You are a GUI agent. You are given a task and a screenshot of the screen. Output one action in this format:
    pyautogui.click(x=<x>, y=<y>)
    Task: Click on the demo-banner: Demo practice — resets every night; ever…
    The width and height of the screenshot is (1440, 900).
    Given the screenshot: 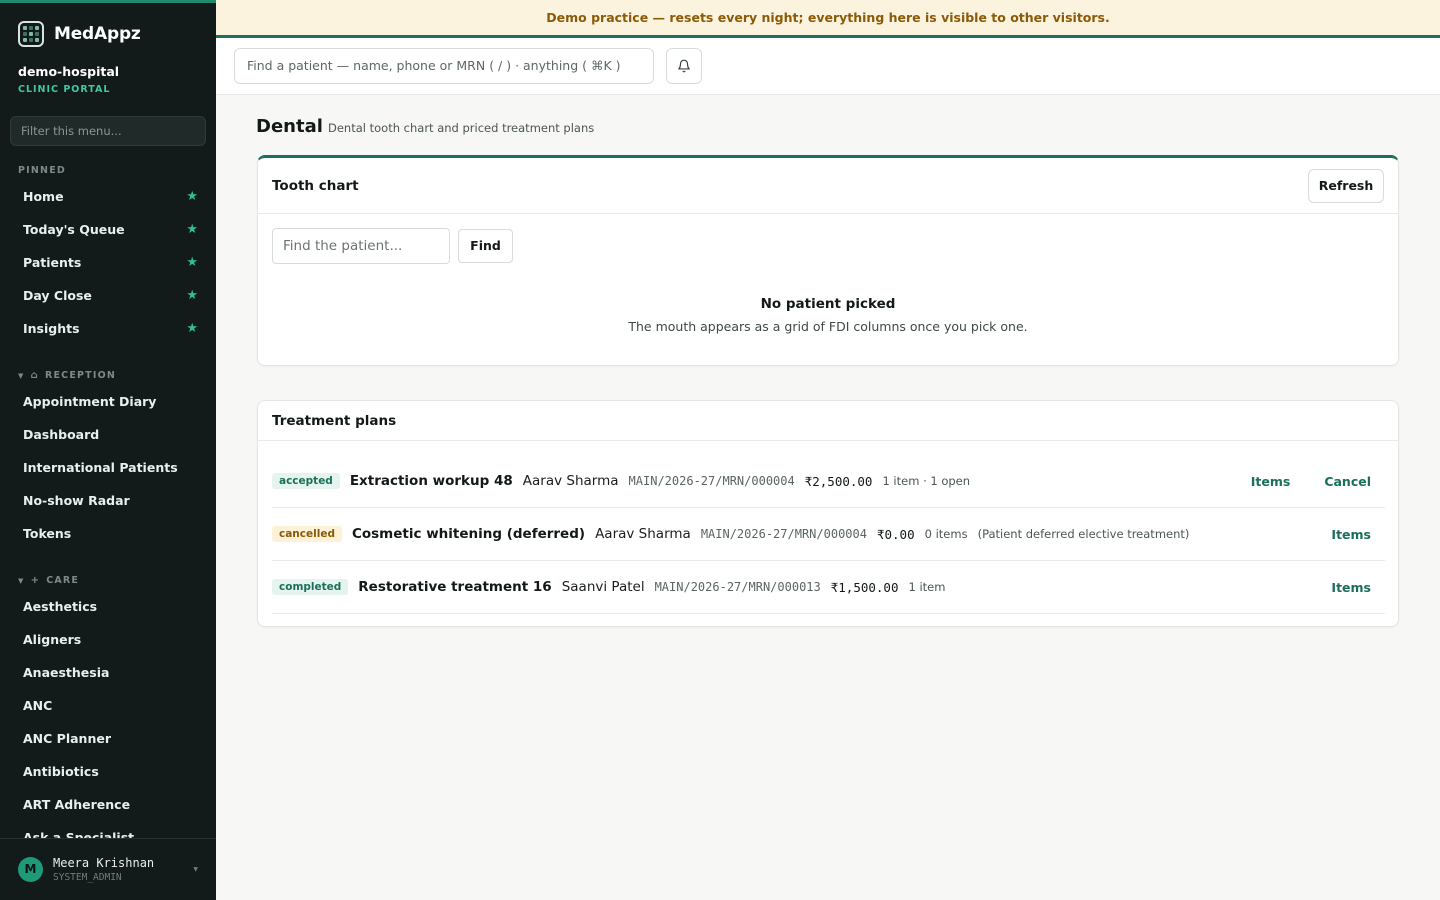 What is the action you would take?
    pyautogui.click(x=828, y=19)
    